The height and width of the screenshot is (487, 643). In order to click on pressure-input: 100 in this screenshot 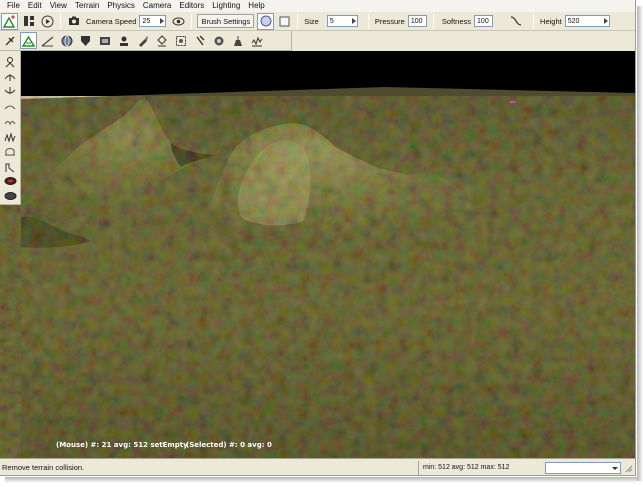, I will do `click(417, 21)`.